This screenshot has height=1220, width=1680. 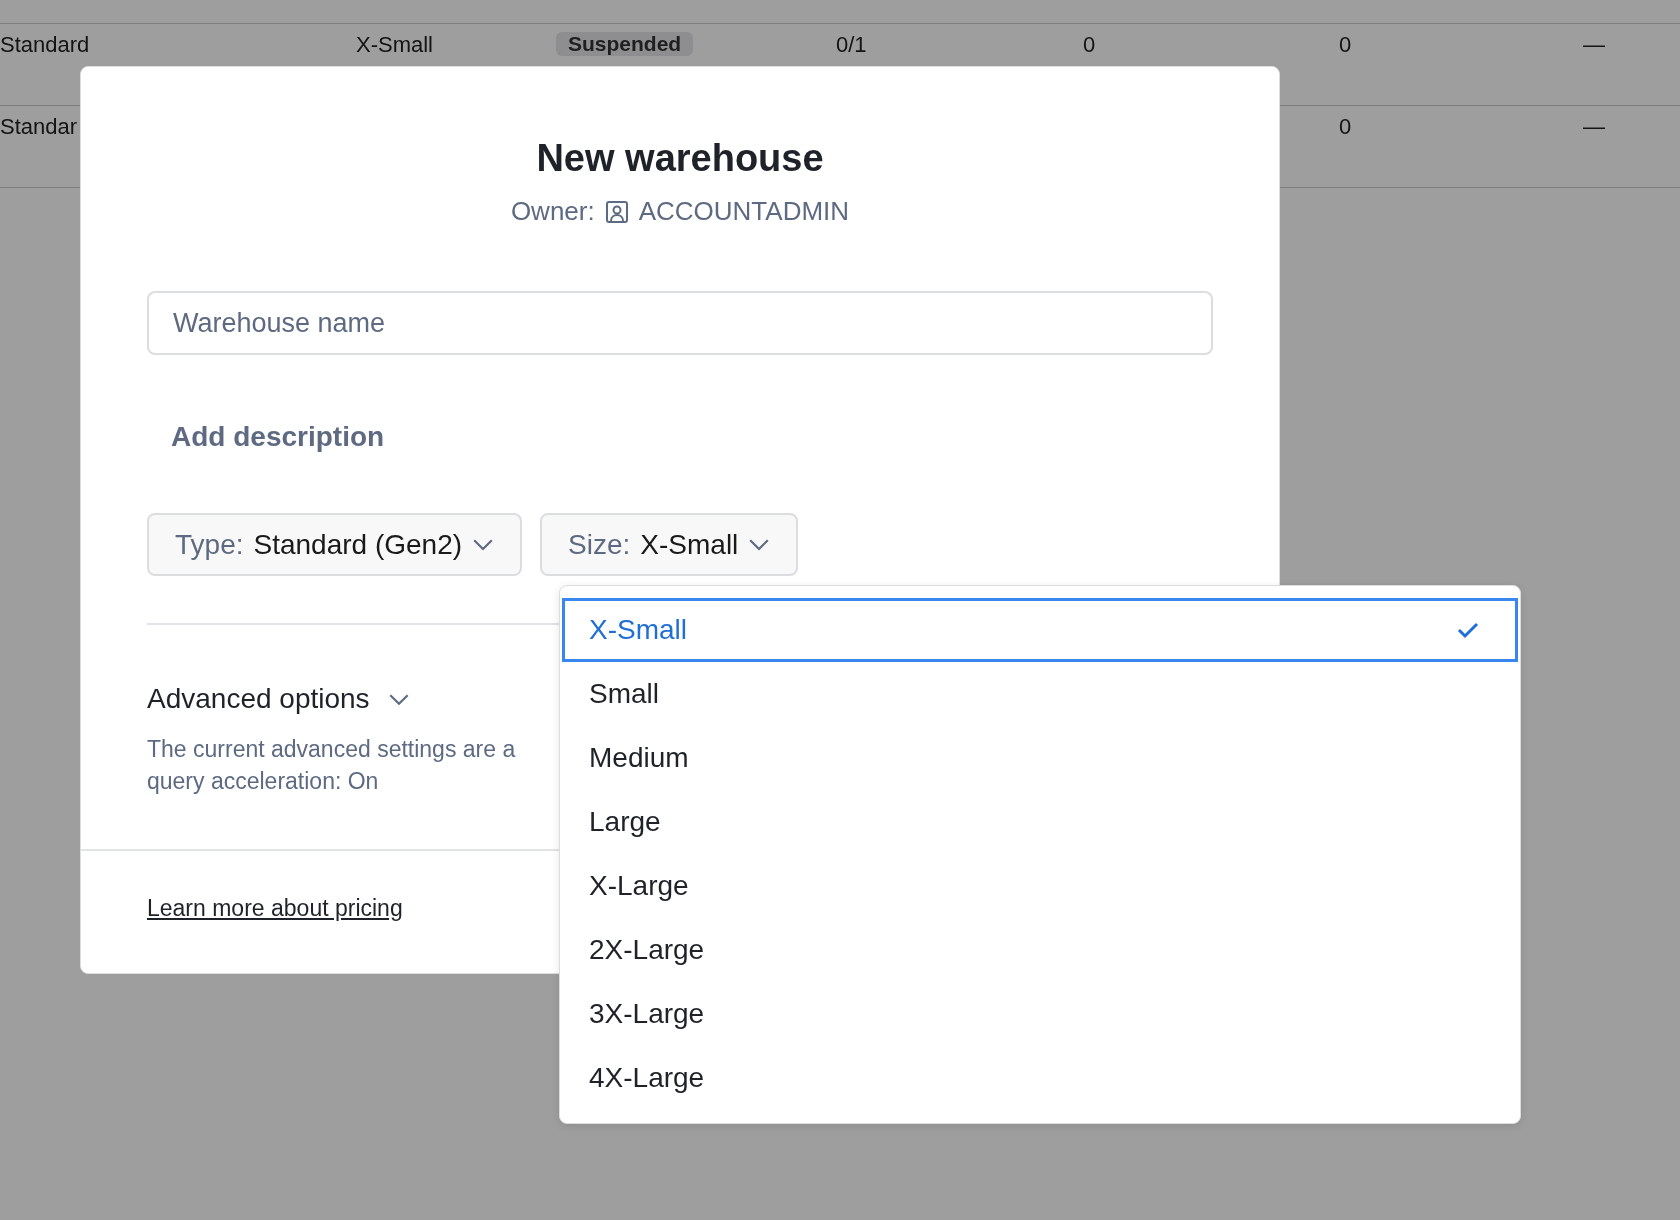 I want to click on size-option: X-Large, so click(x=1040, y=886).